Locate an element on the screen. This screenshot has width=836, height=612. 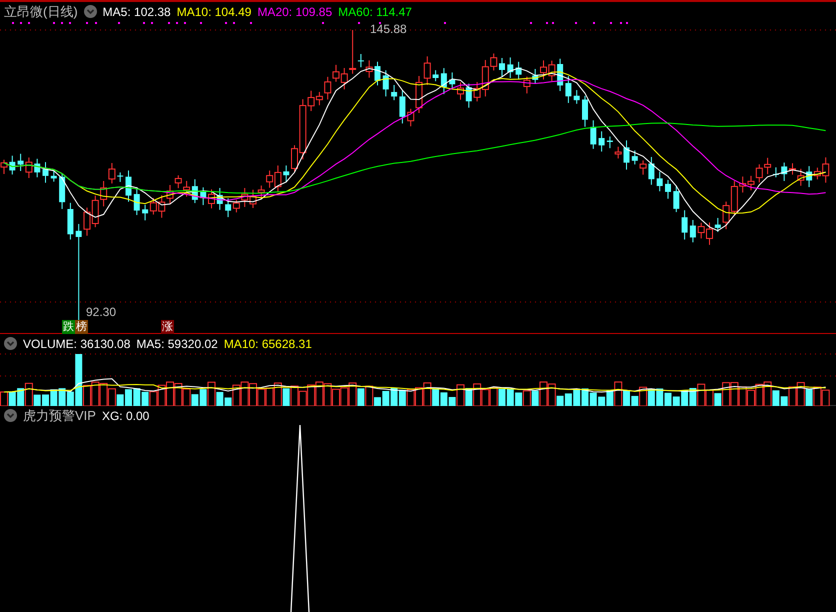
signal-tag: 榜 is located at coordinates (81, 327).